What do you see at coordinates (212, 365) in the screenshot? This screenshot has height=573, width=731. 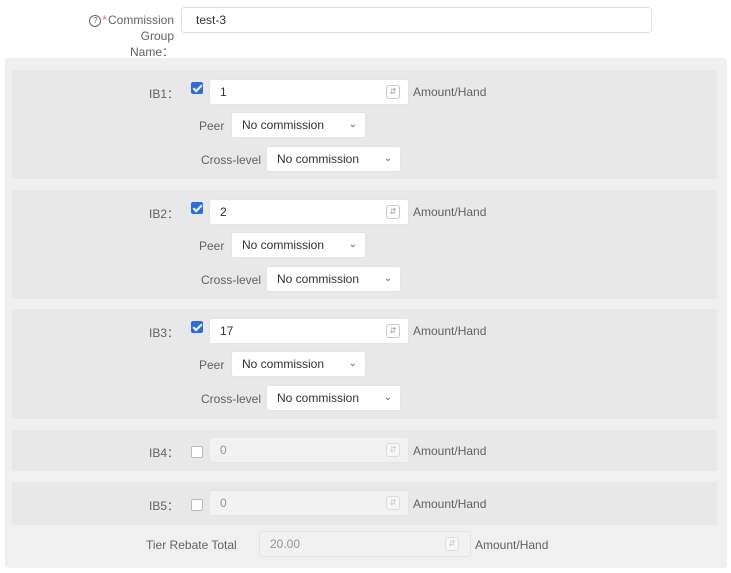 I see `ib3-peer-label: Peer` at bounding box center [212, 365].